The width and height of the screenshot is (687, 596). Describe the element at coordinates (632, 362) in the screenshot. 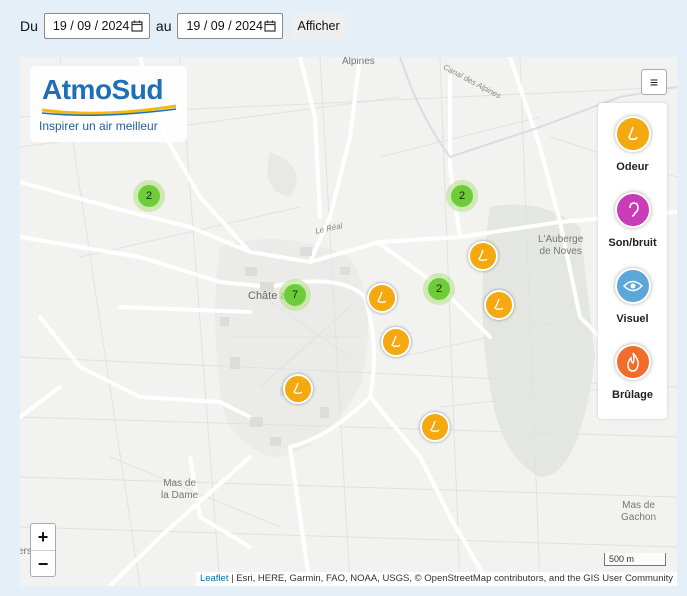

I see `flame-icon` at that location.